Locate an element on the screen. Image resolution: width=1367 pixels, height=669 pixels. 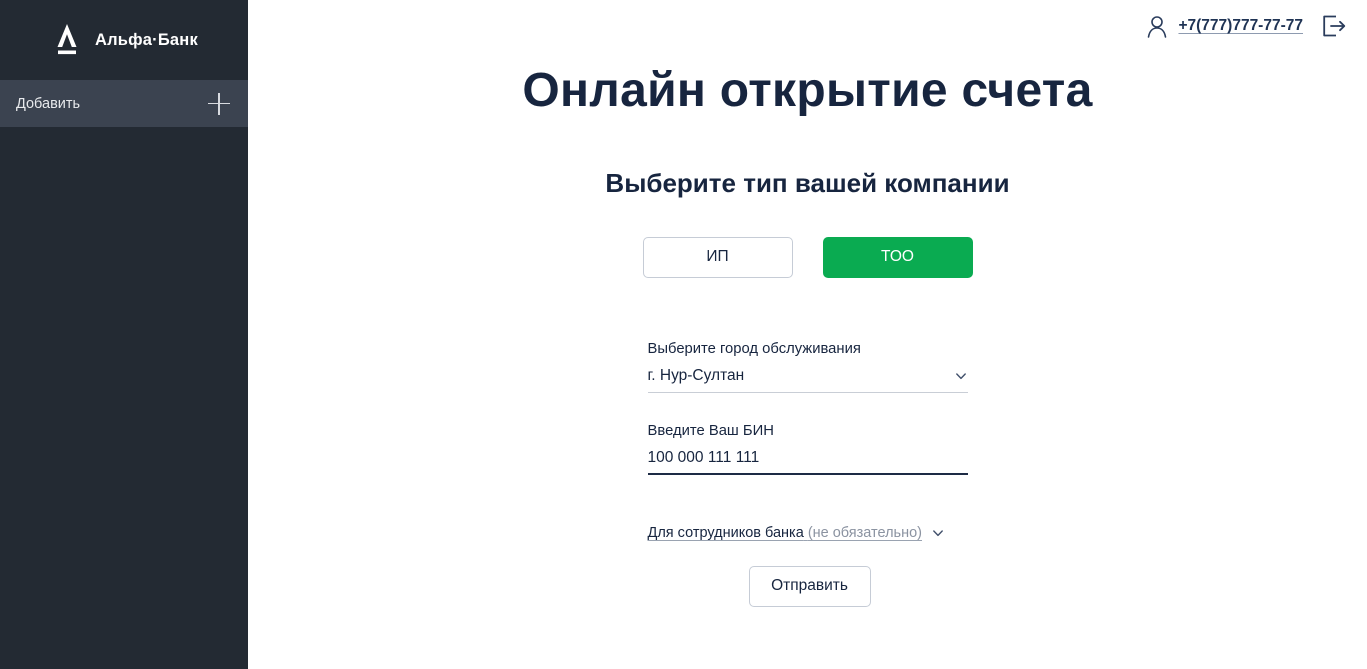
sidebar-item-add-label: Добавить is located at coordinates (48, 103).